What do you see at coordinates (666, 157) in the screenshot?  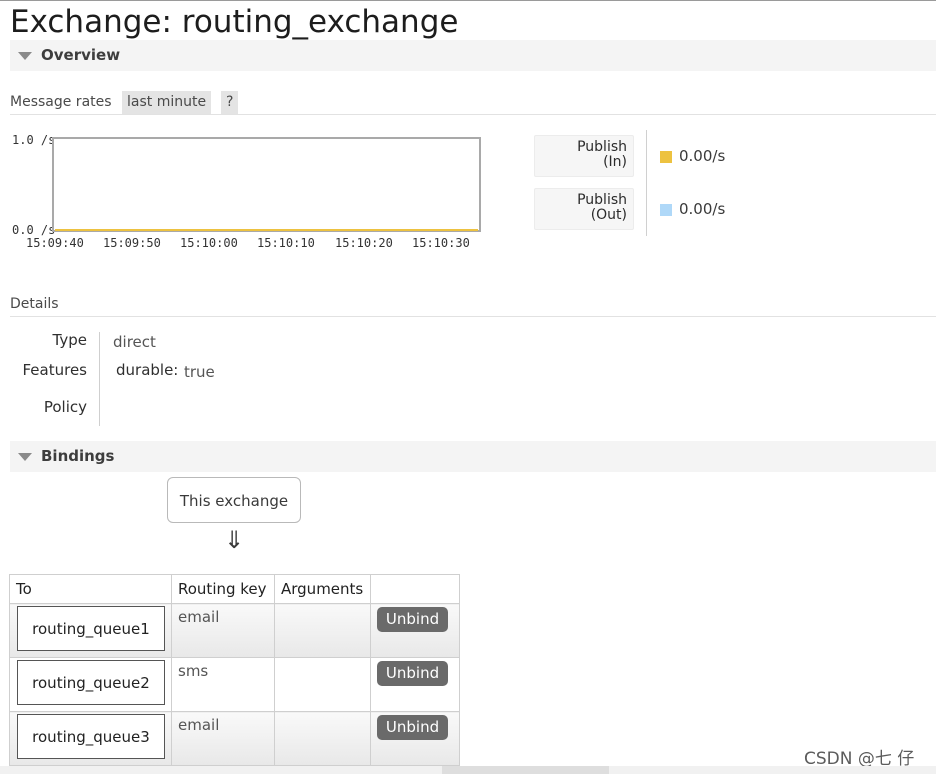 I see `publish-in-swatch` at bounding box center [666, 157].